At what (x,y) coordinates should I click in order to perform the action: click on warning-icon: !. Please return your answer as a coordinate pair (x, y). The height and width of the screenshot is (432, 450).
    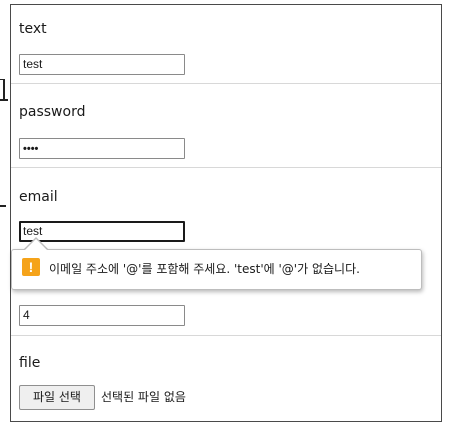
    Looking at the image, I should click on (31, 267).